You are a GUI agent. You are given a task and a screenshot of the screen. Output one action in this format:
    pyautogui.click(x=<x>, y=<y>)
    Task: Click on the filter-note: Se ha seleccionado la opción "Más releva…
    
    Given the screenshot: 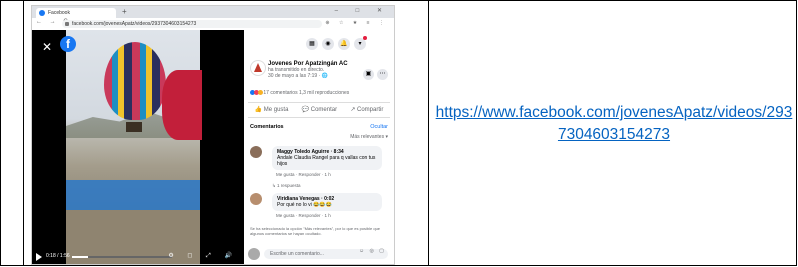 What is the action you would take?
    pyautogui.click(x=315, y=231)
    